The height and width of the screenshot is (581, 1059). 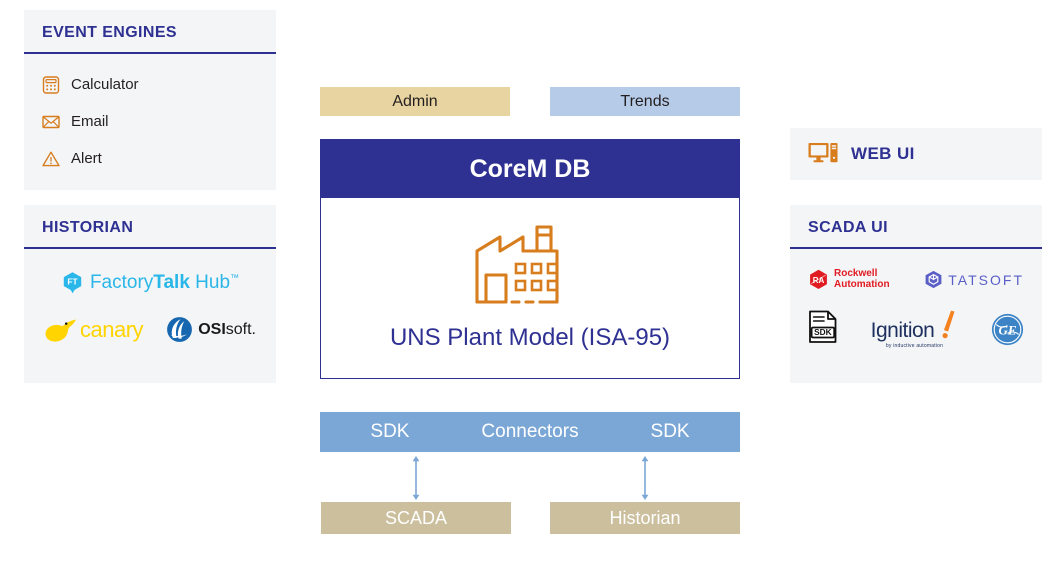 I want to click on envelope-icon, so click(x=51, y=122).